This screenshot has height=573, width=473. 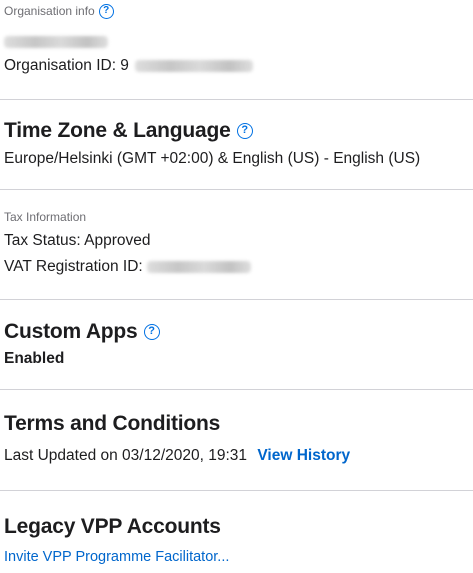 What do you see at coordinates (126, 455) in the screenshot?
I see `terms-updated: Last Updated on 03/12/2020, 19:31` at bounding box center [126, 455].